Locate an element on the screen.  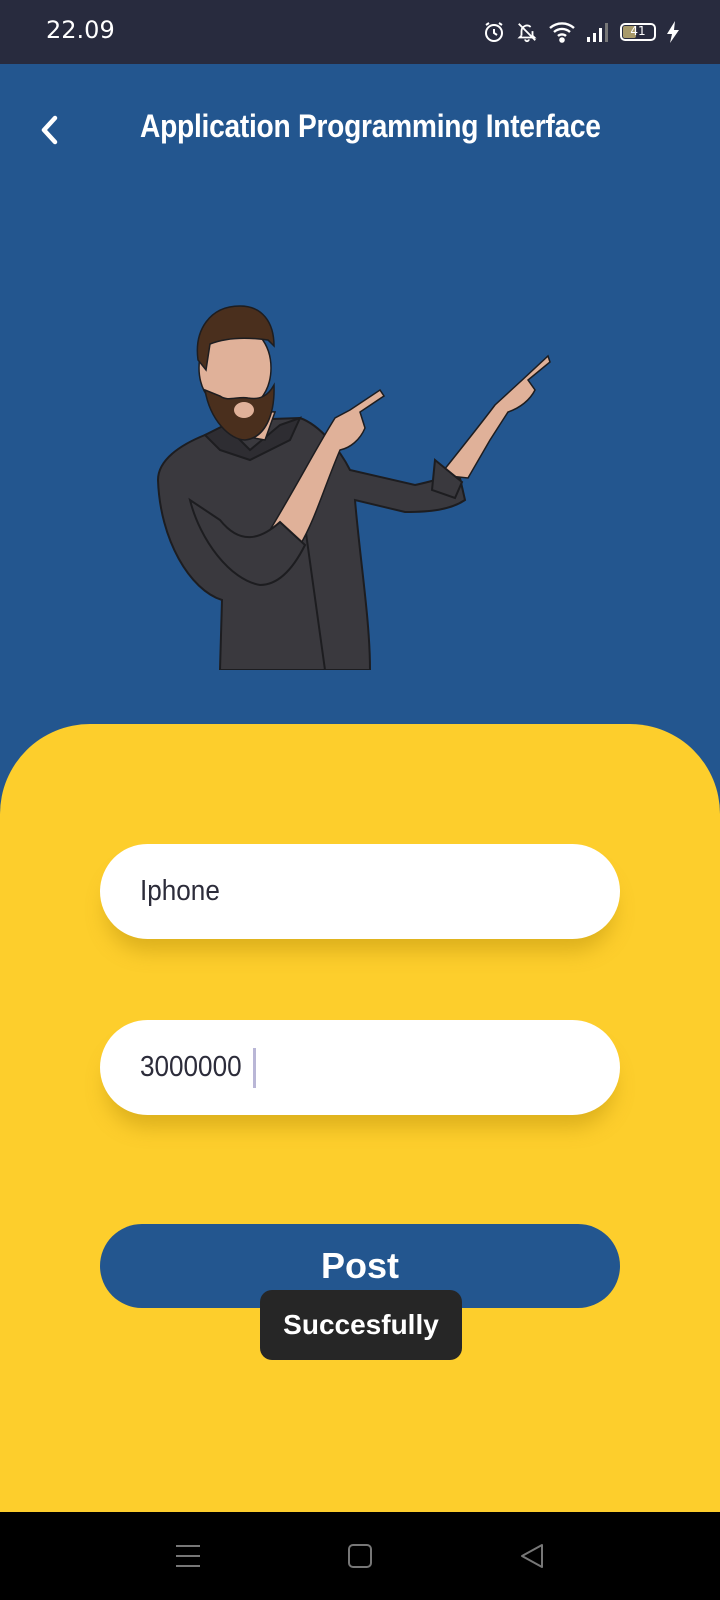
chevron-left-icon is located at coordinates (49, 130).